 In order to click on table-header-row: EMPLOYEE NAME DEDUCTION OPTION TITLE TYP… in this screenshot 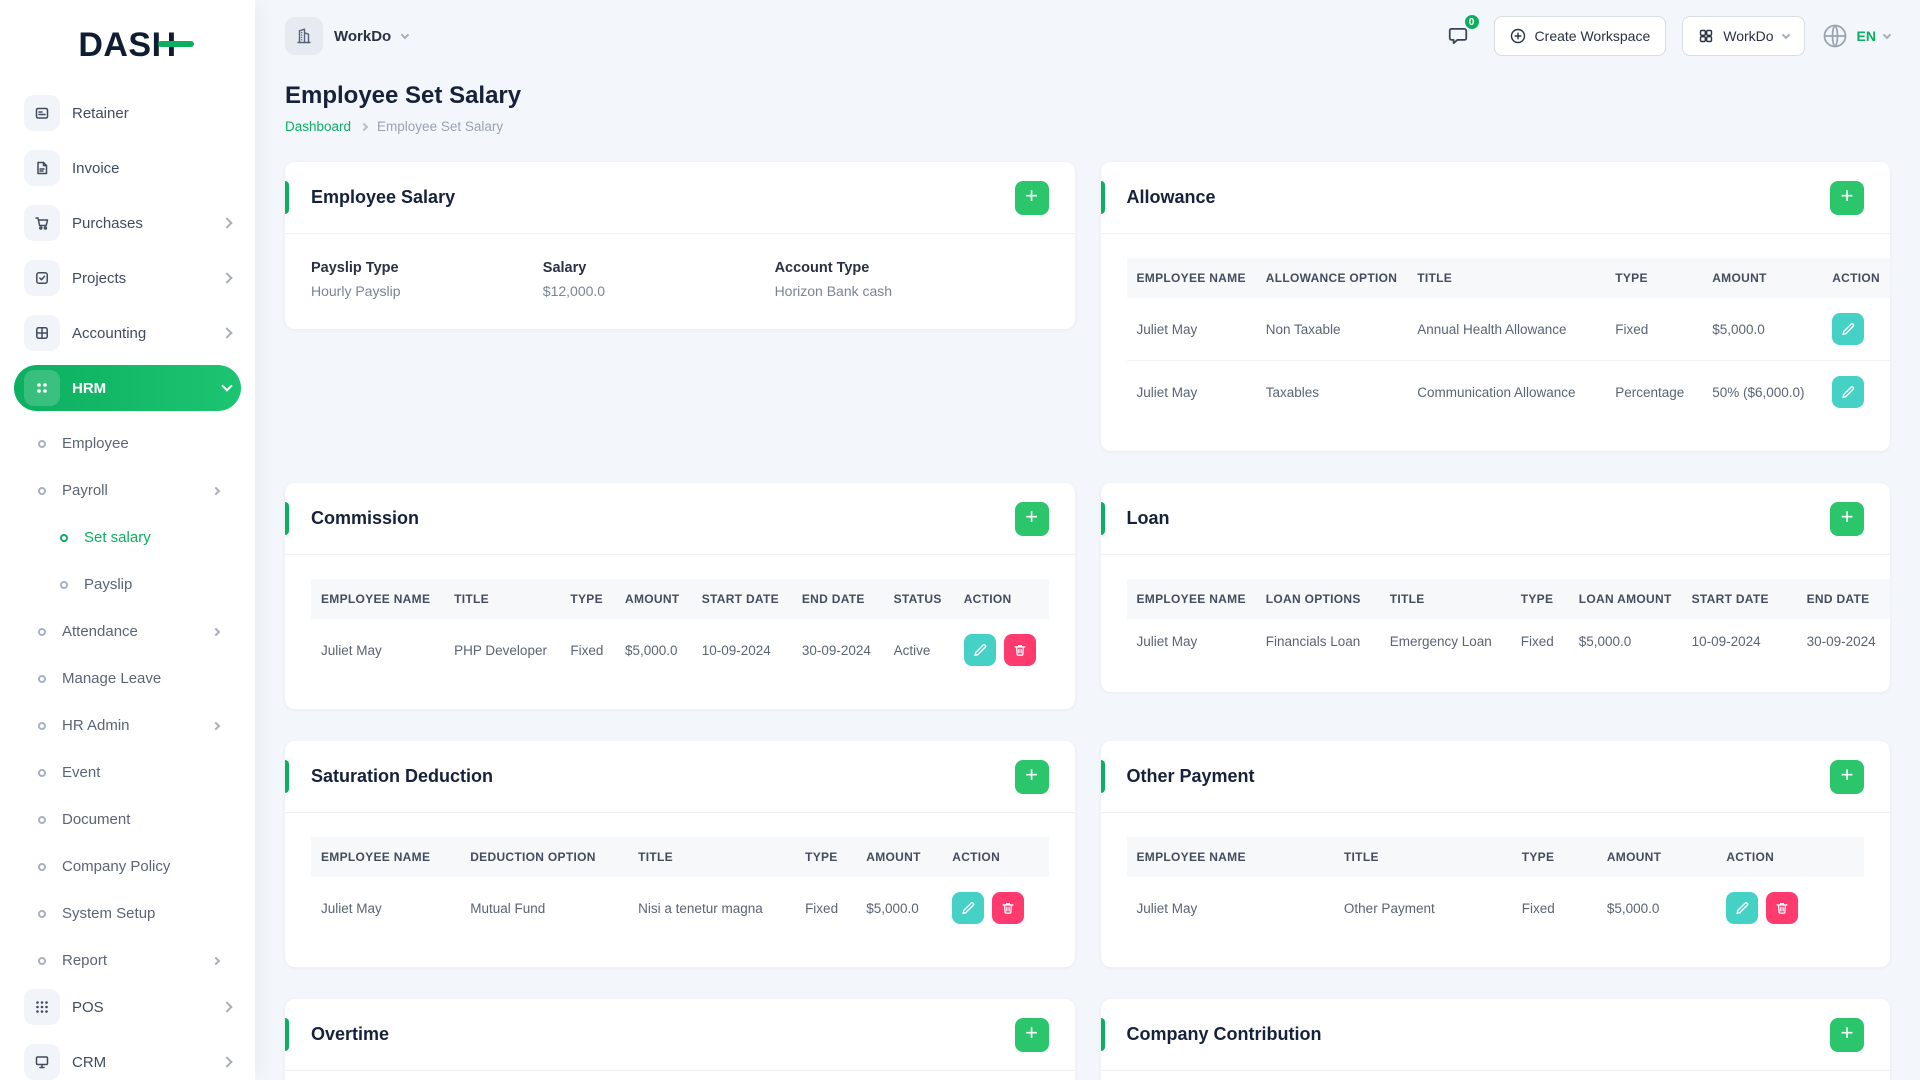, I will do `click(680, 857)`.